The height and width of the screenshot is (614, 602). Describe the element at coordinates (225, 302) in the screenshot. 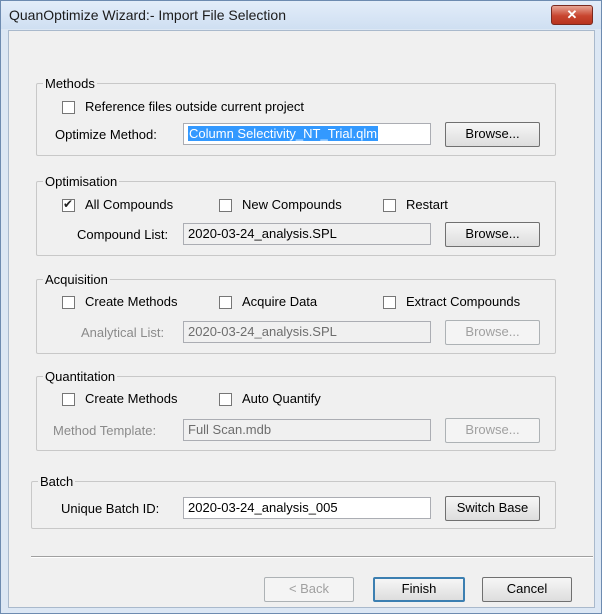

I see `acquire-data-checkbox` at that location.